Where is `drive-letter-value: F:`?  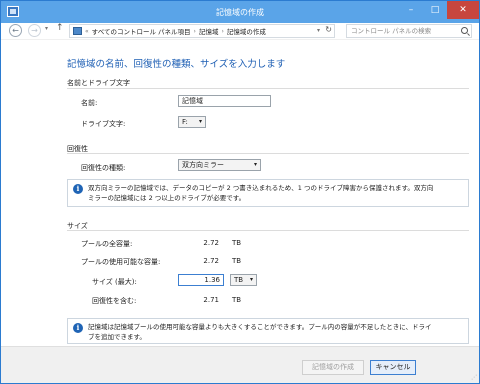
drive-letter-value: F: is located at coordinates (185, 122).